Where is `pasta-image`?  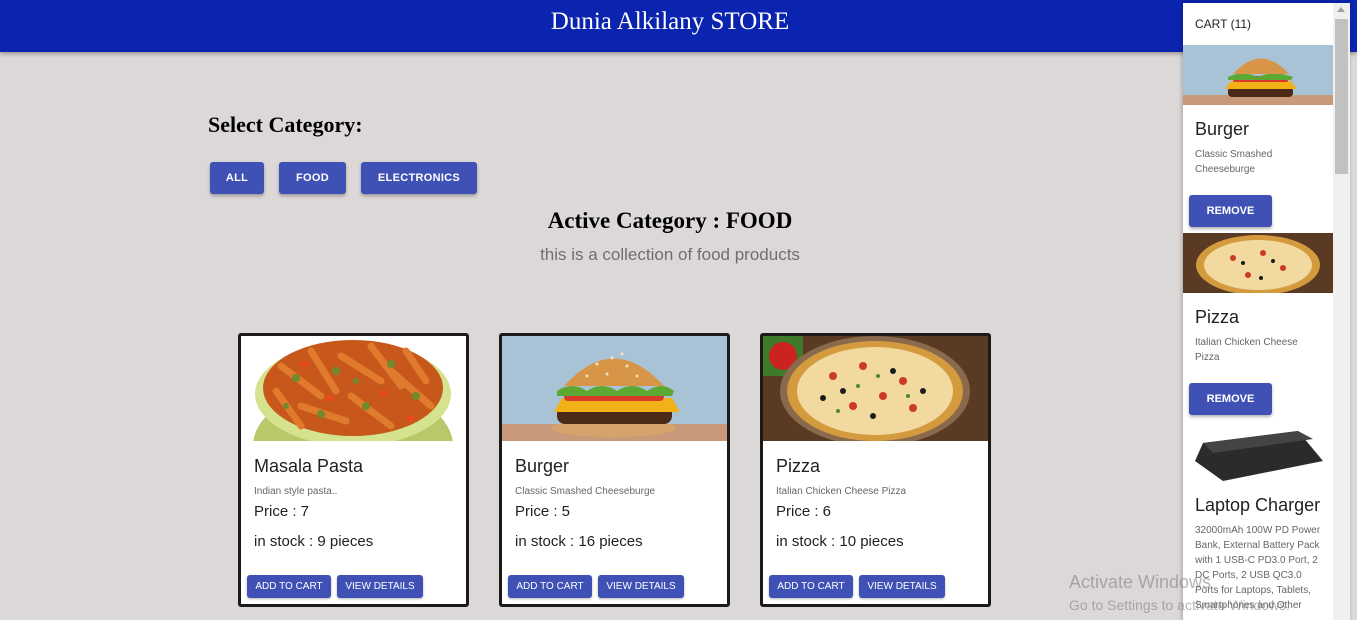 pasta-image is located at coordinates (353, 388).